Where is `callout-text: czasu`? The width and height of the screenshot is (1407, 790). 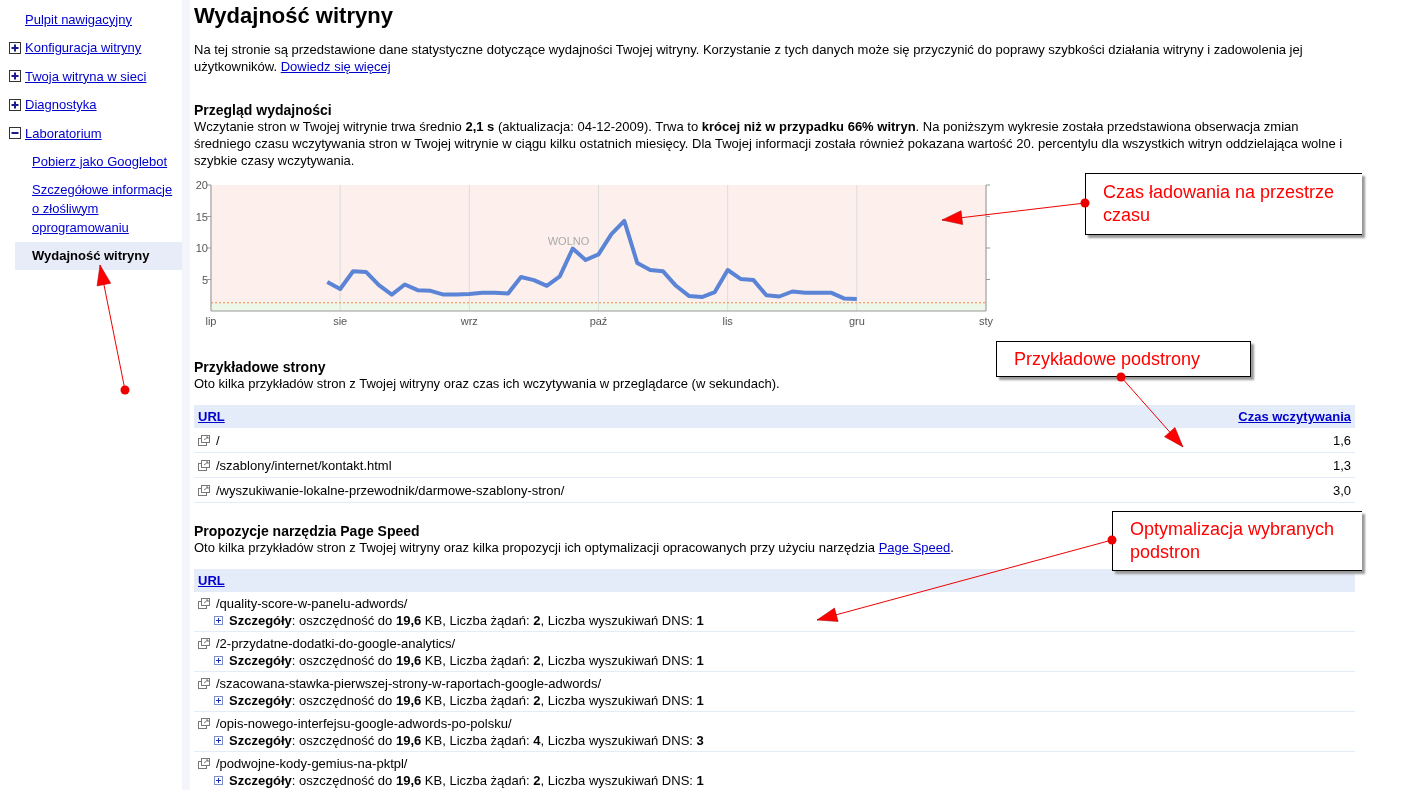 callout-text: czasu is located at coordinates (1127, 215).